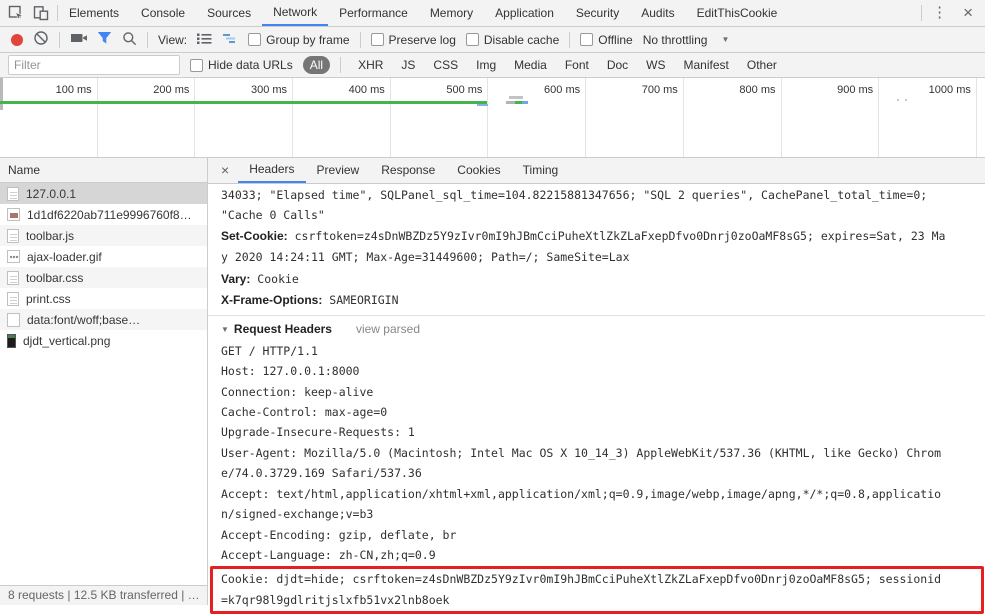  I want to click on disable-cache-option: Disable cache, so click(512, 39).